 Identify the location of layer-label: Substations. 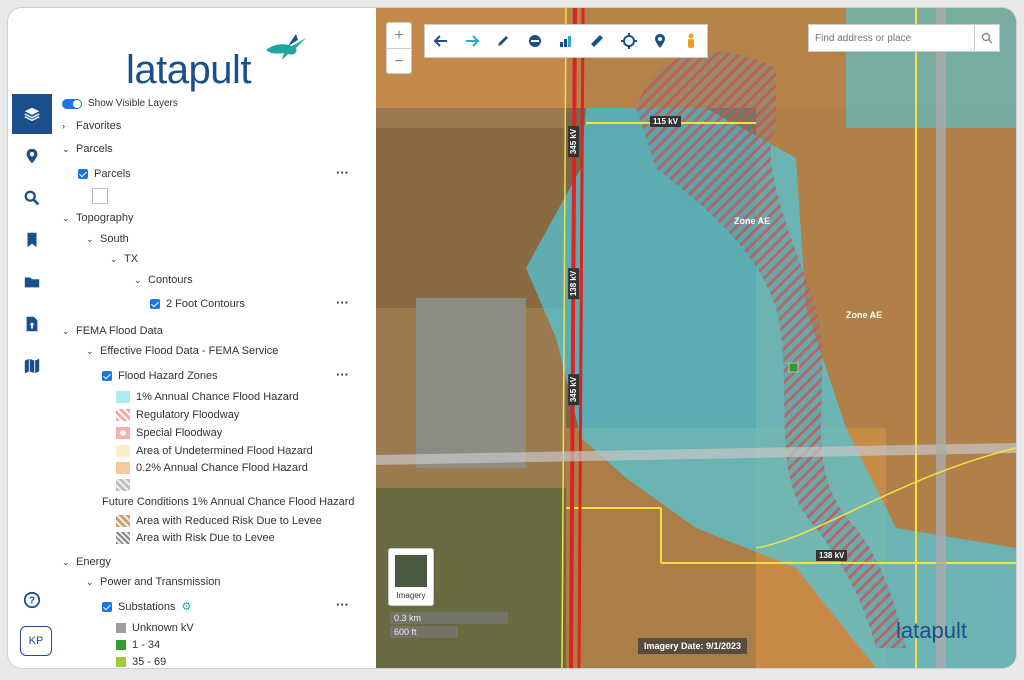
(147, 606).